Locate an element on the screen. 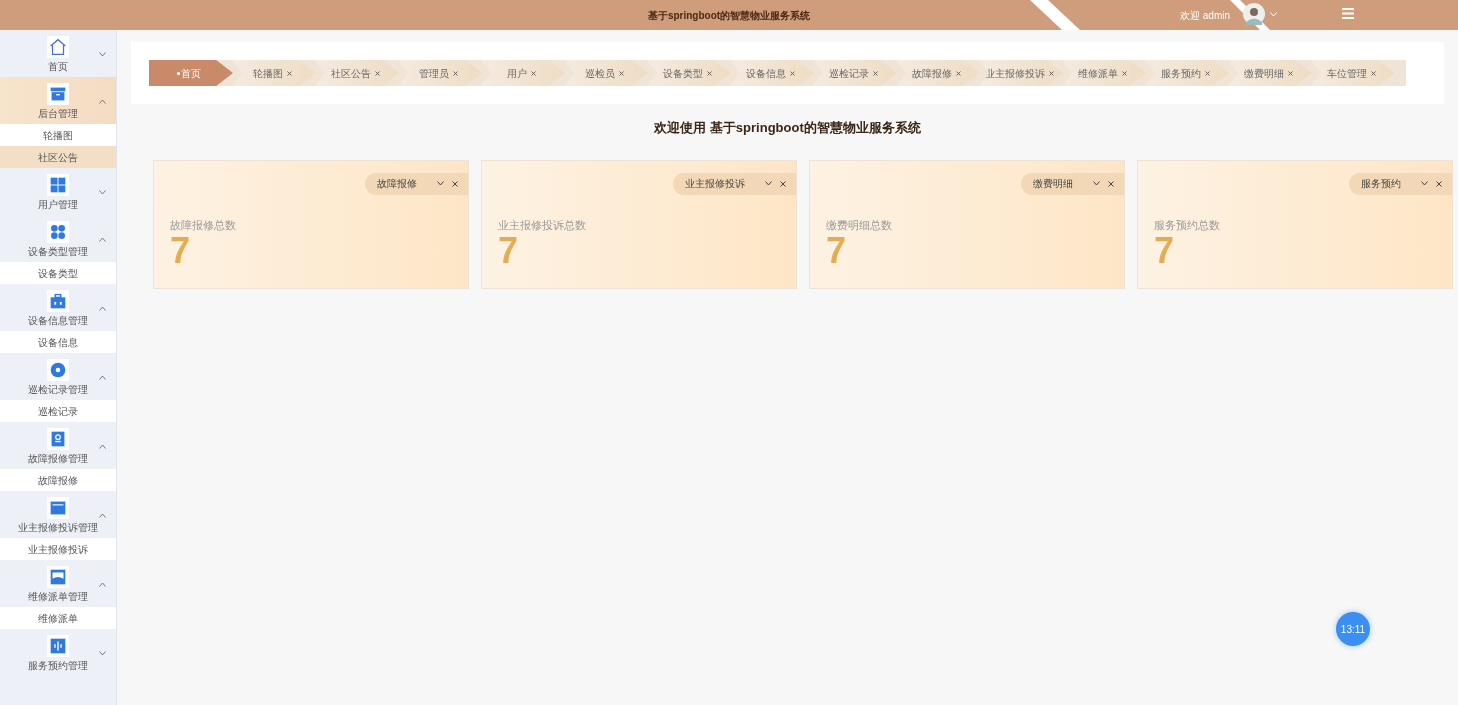 Image resolution: width=1458 pixels, height=705 pixels. tab: 维修派单 is located at coordinates (1104, 73).